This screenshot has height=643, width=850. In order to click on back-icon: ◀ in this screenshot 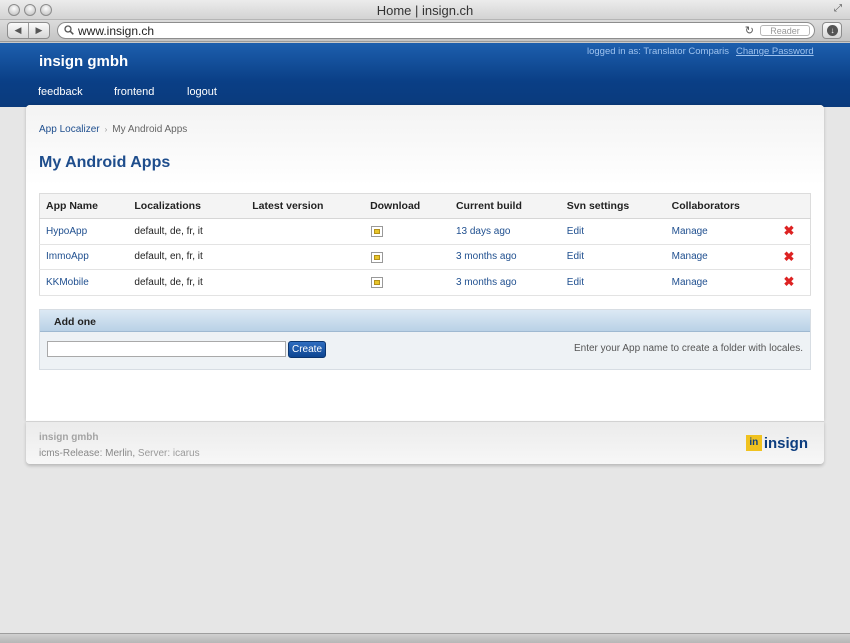, I will do `click(18, 30)`.